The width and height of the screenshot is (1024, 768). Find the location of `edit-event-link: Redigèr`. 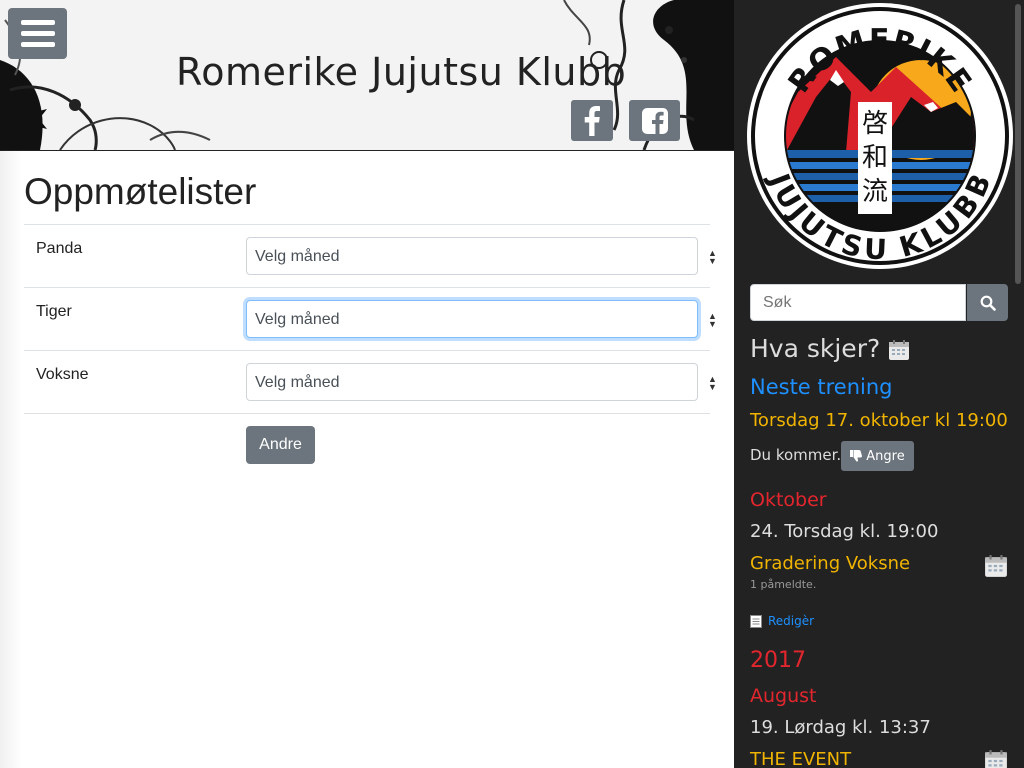

edit-event-link: Redigèr is located at coordinates (782, 621).